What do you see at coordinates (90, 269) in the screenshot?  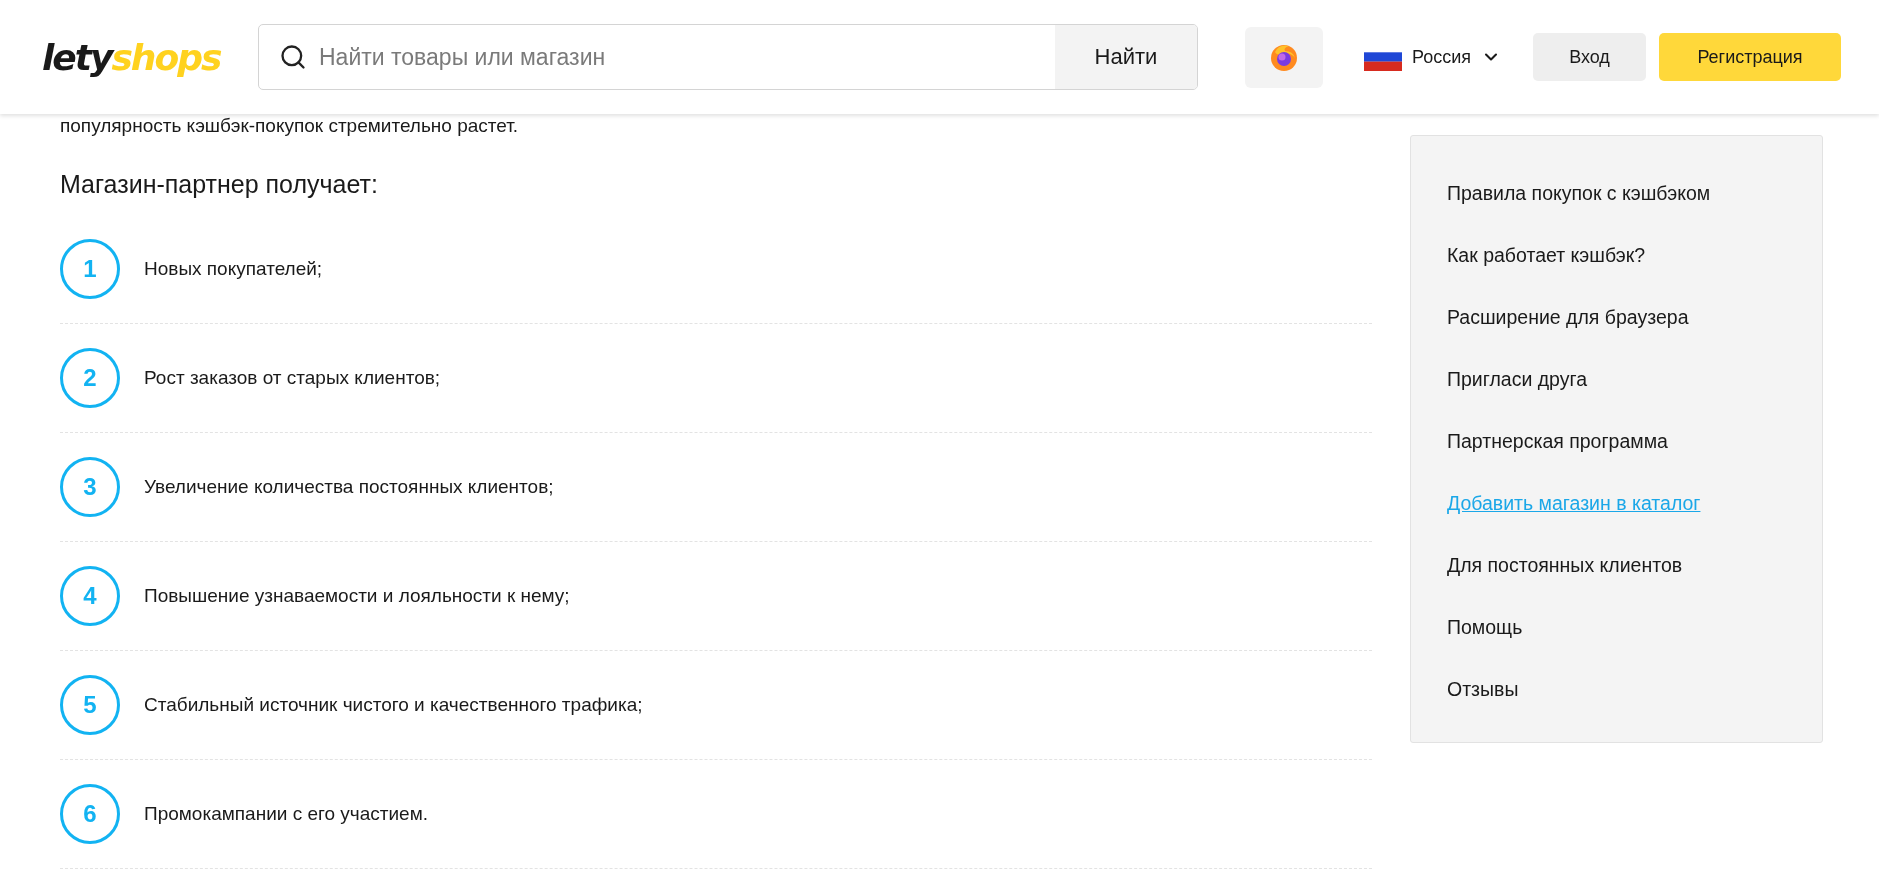 I see `number-circle: 1` at bounding box center [90, 269].